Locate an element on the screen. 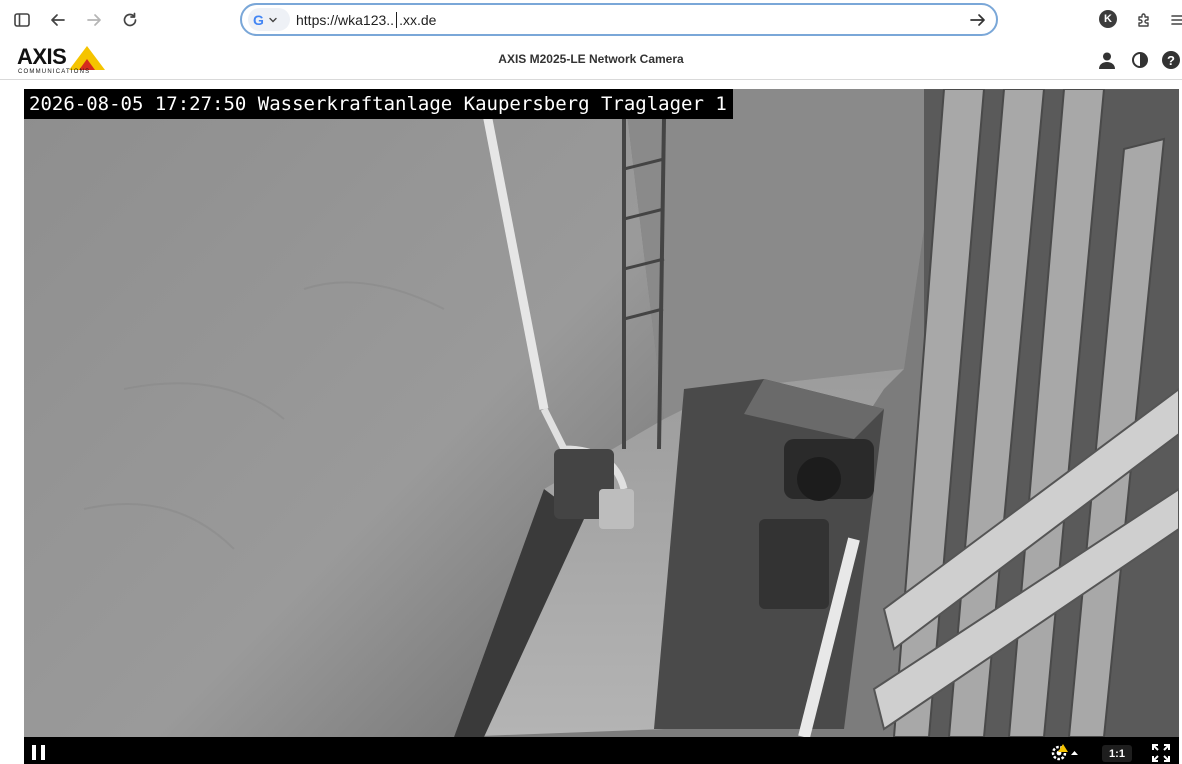  back-button is located at coordinates (58, 20).